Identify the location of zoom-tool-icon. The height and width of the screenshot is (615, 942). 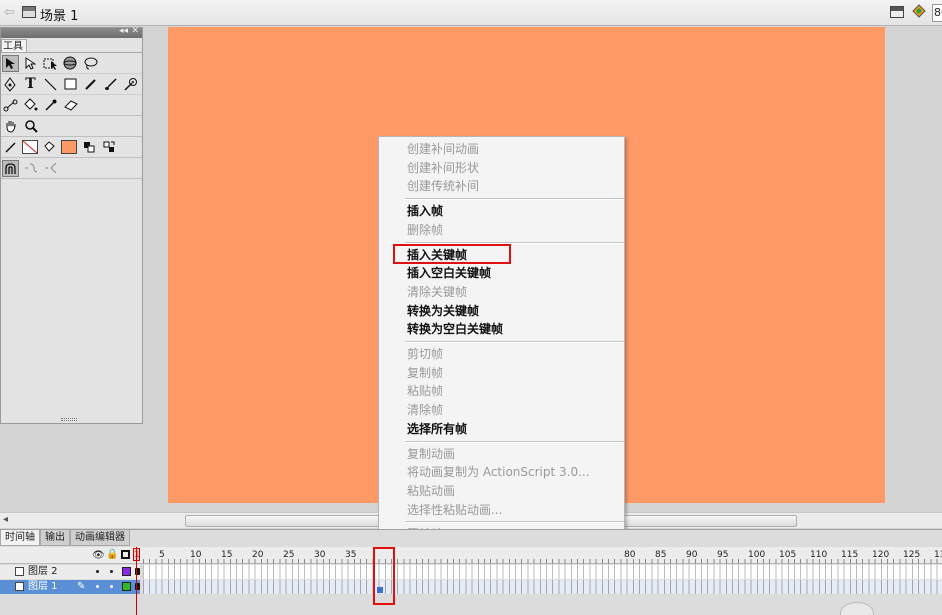
(30, 126).